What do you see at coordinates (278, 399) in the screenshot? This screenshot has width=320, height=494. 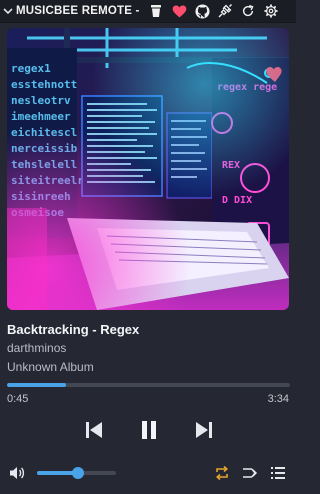 I see `total-time: 3:34` at bounding box center [278, 399].